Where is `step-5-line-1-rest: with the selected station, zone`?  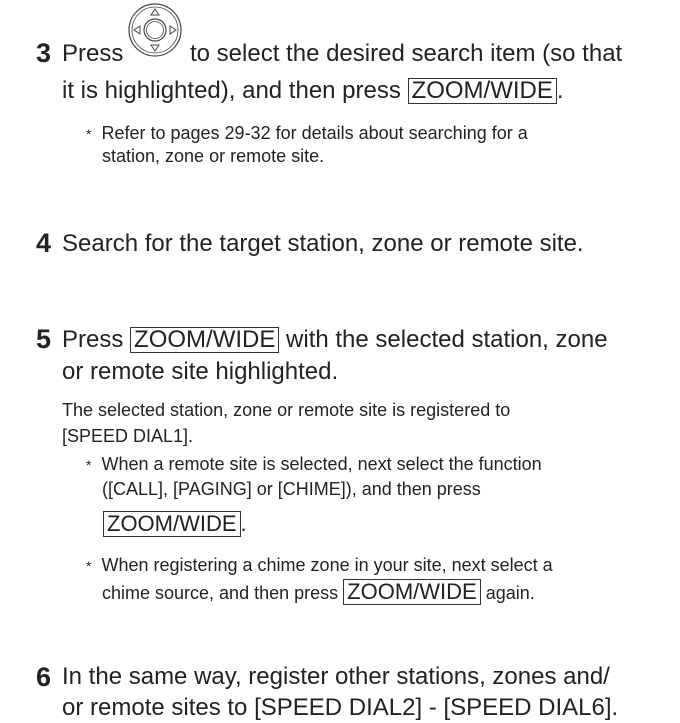 step-5-line-1-rest: with the selected station, zone is located at coordinates (447, 339).